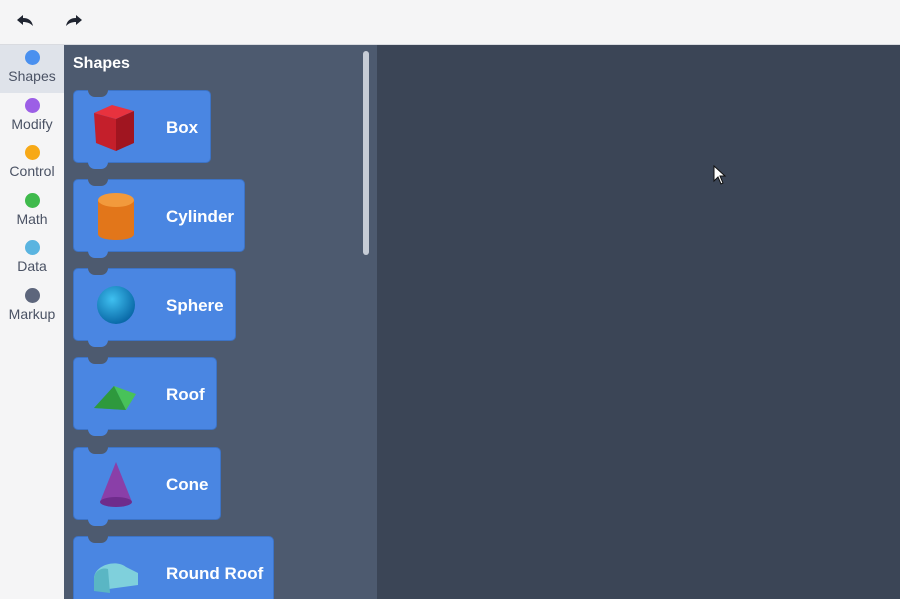 Image resolution: width=900 pixels, height=599 pixels. What do you see at coordinates (116, 216) in the screenshot?
I see `cylinder-icon` at bounding box center [116, 216].